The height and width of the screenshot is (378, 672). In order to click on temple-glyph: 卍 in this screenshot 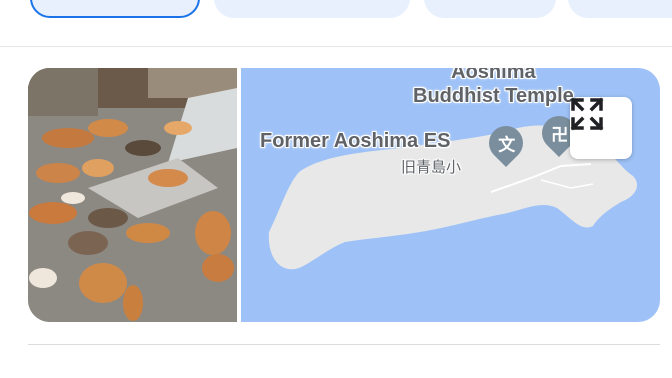, I will do `click(559, 135)`.